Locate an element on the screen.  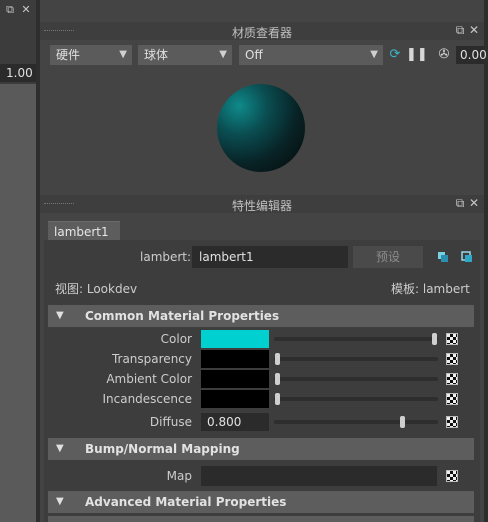
material-viewer-titlebar: 材质查看器 ⧉ ✕ is located at coordinates (262, 31).